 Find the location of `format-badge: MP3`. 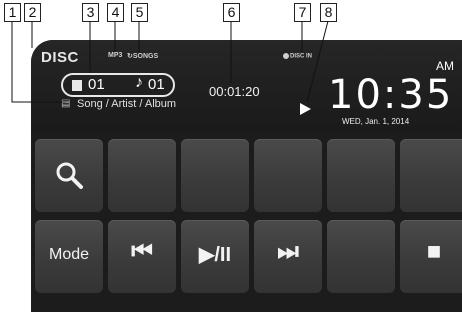

format-badge: MP3 is located at coordinates (115, 55).